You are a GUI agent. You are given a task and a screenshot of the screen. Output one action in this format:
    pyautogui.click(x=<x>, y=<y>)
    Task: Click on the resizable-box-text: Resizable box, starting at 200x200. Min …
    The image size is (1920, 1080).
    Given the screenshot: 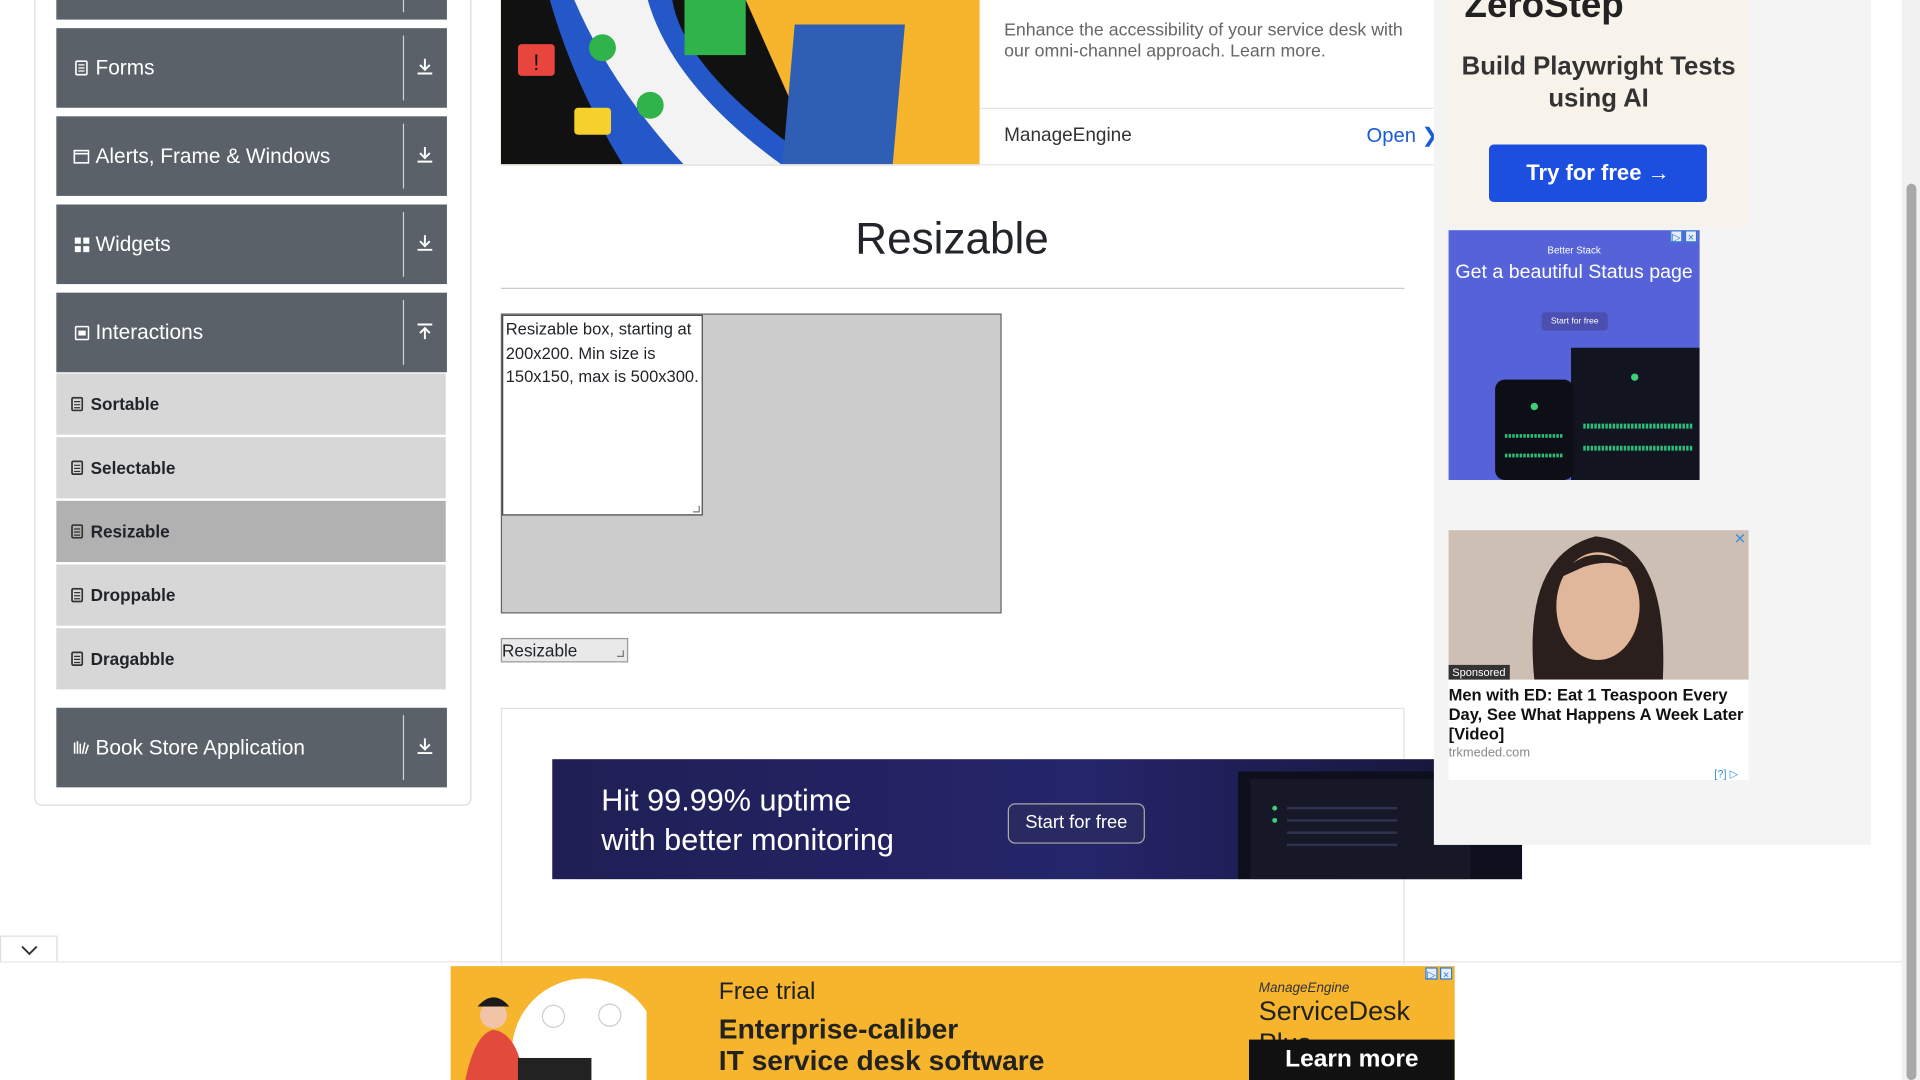 What is the action you would take?
    pyautogui.click(x=602, y=352)
    